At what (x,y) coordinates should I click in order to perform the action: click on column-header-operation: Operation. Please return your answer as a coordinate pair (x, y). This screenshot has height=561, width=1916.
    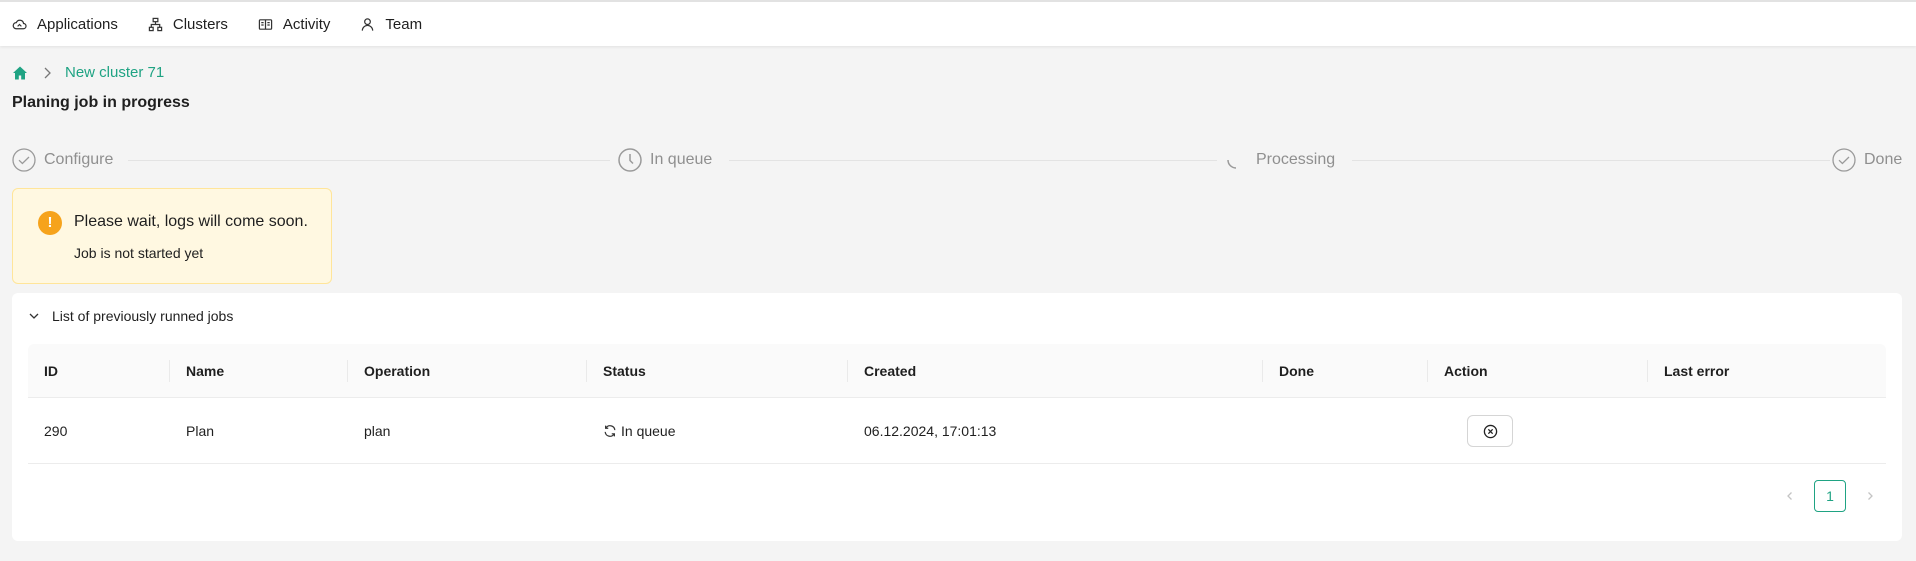
    Looking at the image, I should click on (397, 371).